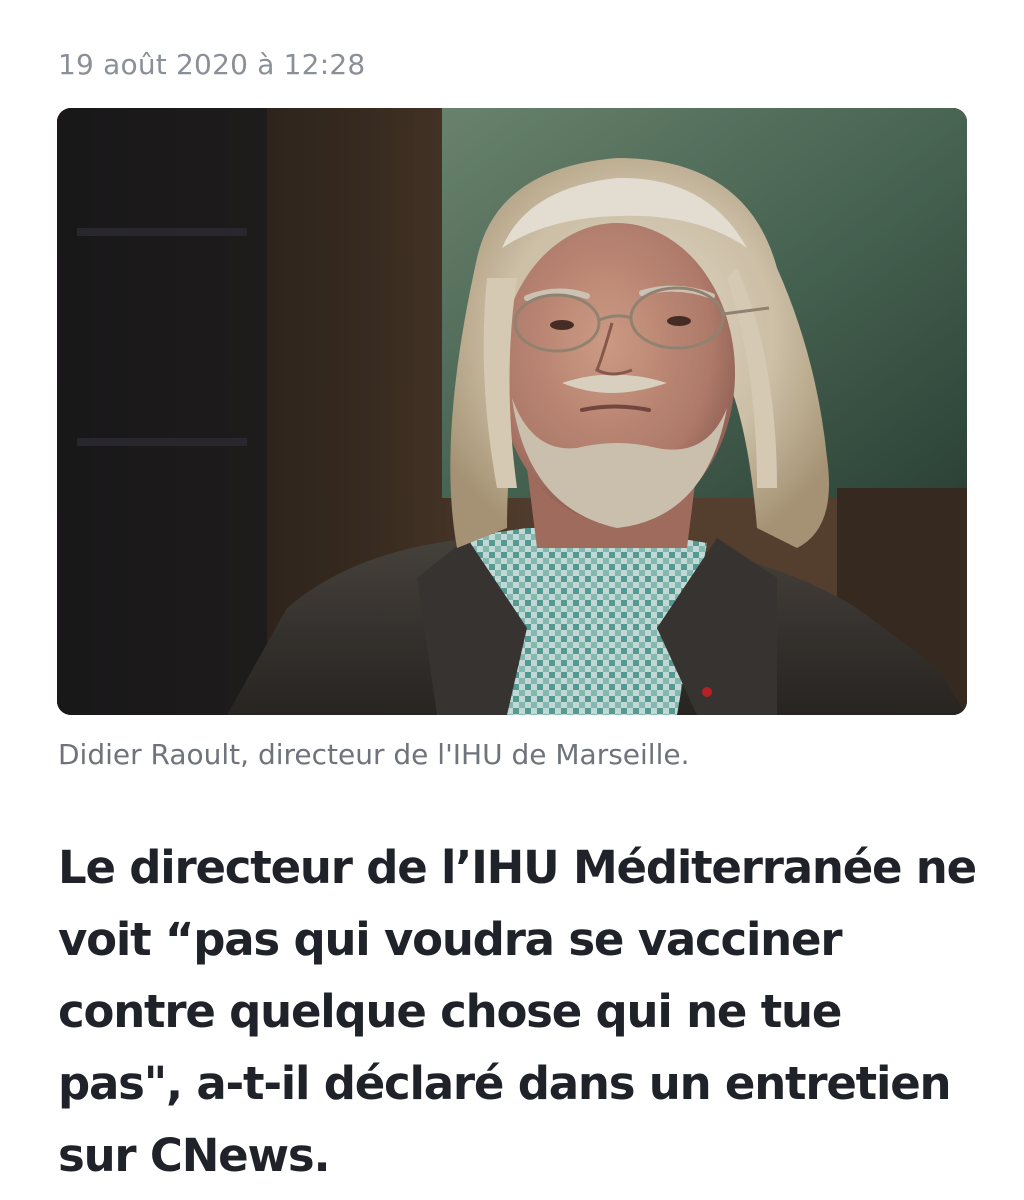 The image size is (1024, 1200). Describe the element at coordinates (212, 64) in the screenshot. I see `article-timestamp: 19 août 2020 à 12:28` at that location.